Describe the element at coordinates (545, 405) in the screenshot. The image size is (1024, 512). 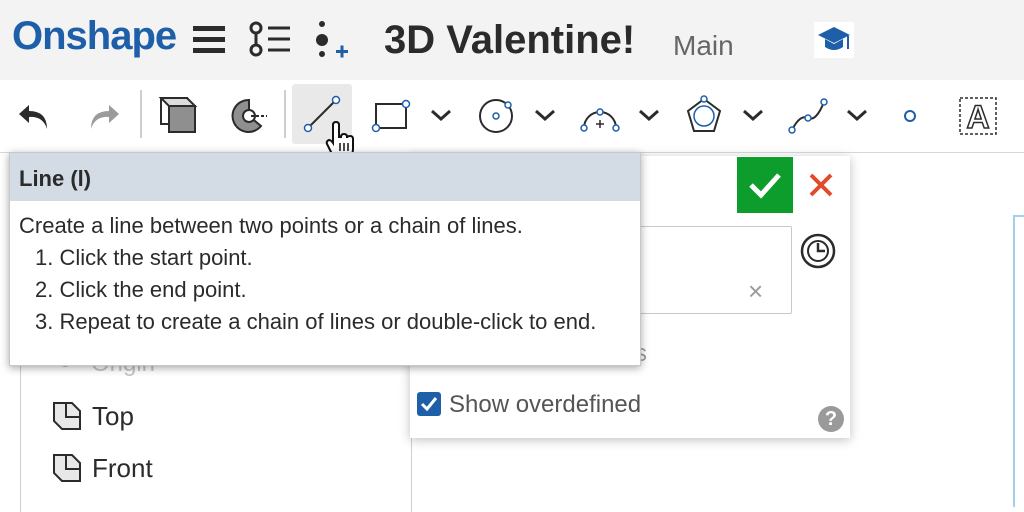
I see `show-overdefined-label: Show overdefined` at that location.